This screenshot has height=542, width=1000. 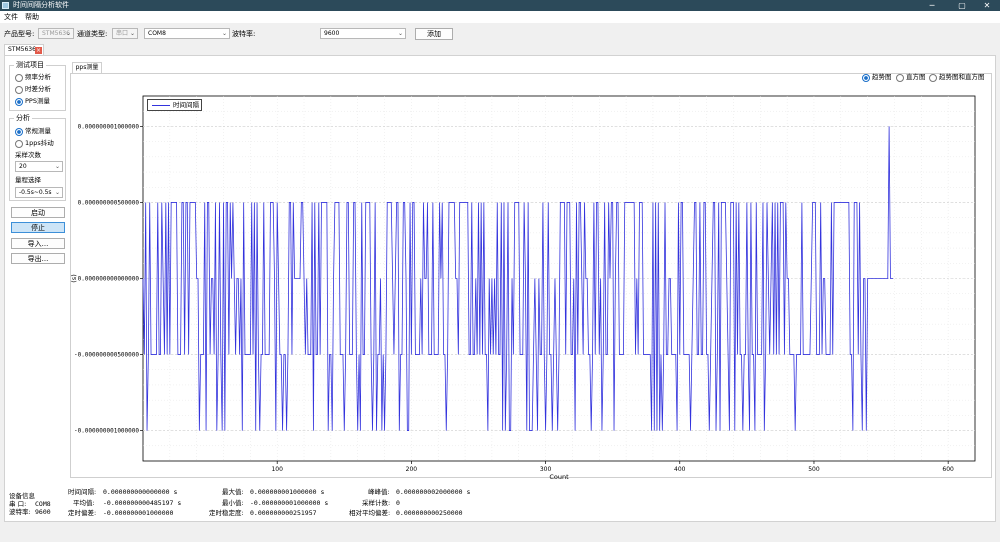 What do you see at coordinates (38, 77) in the screenshot?
I see `radio-frequency-label: 频率分析` at bounding box center [38, 77].